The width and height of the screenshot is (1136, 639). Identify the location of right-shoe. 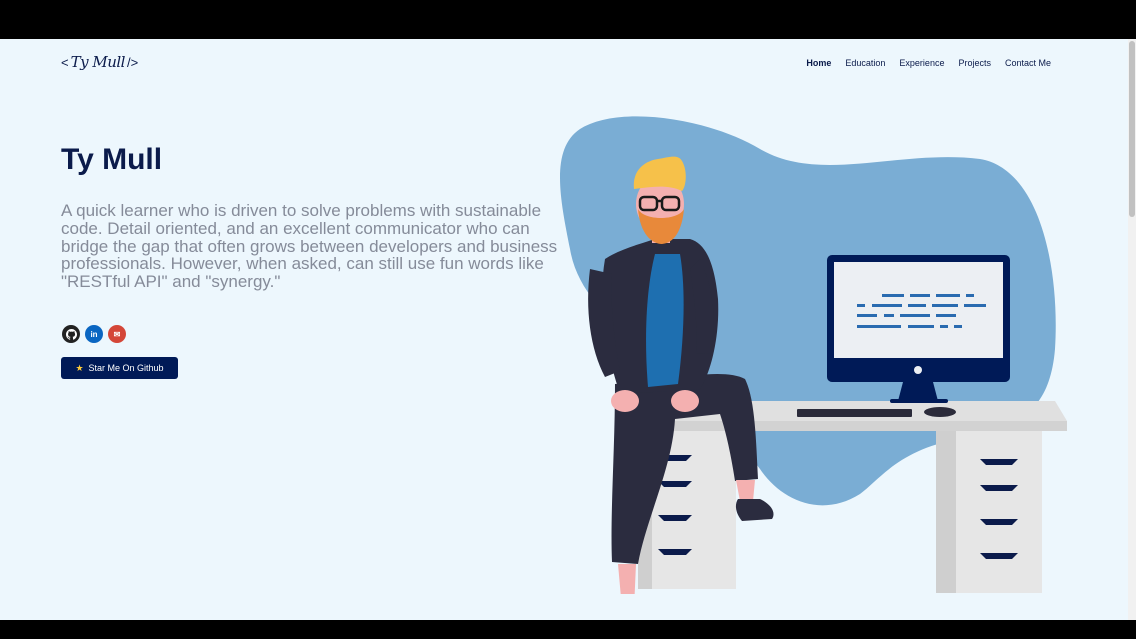
(754, 510).